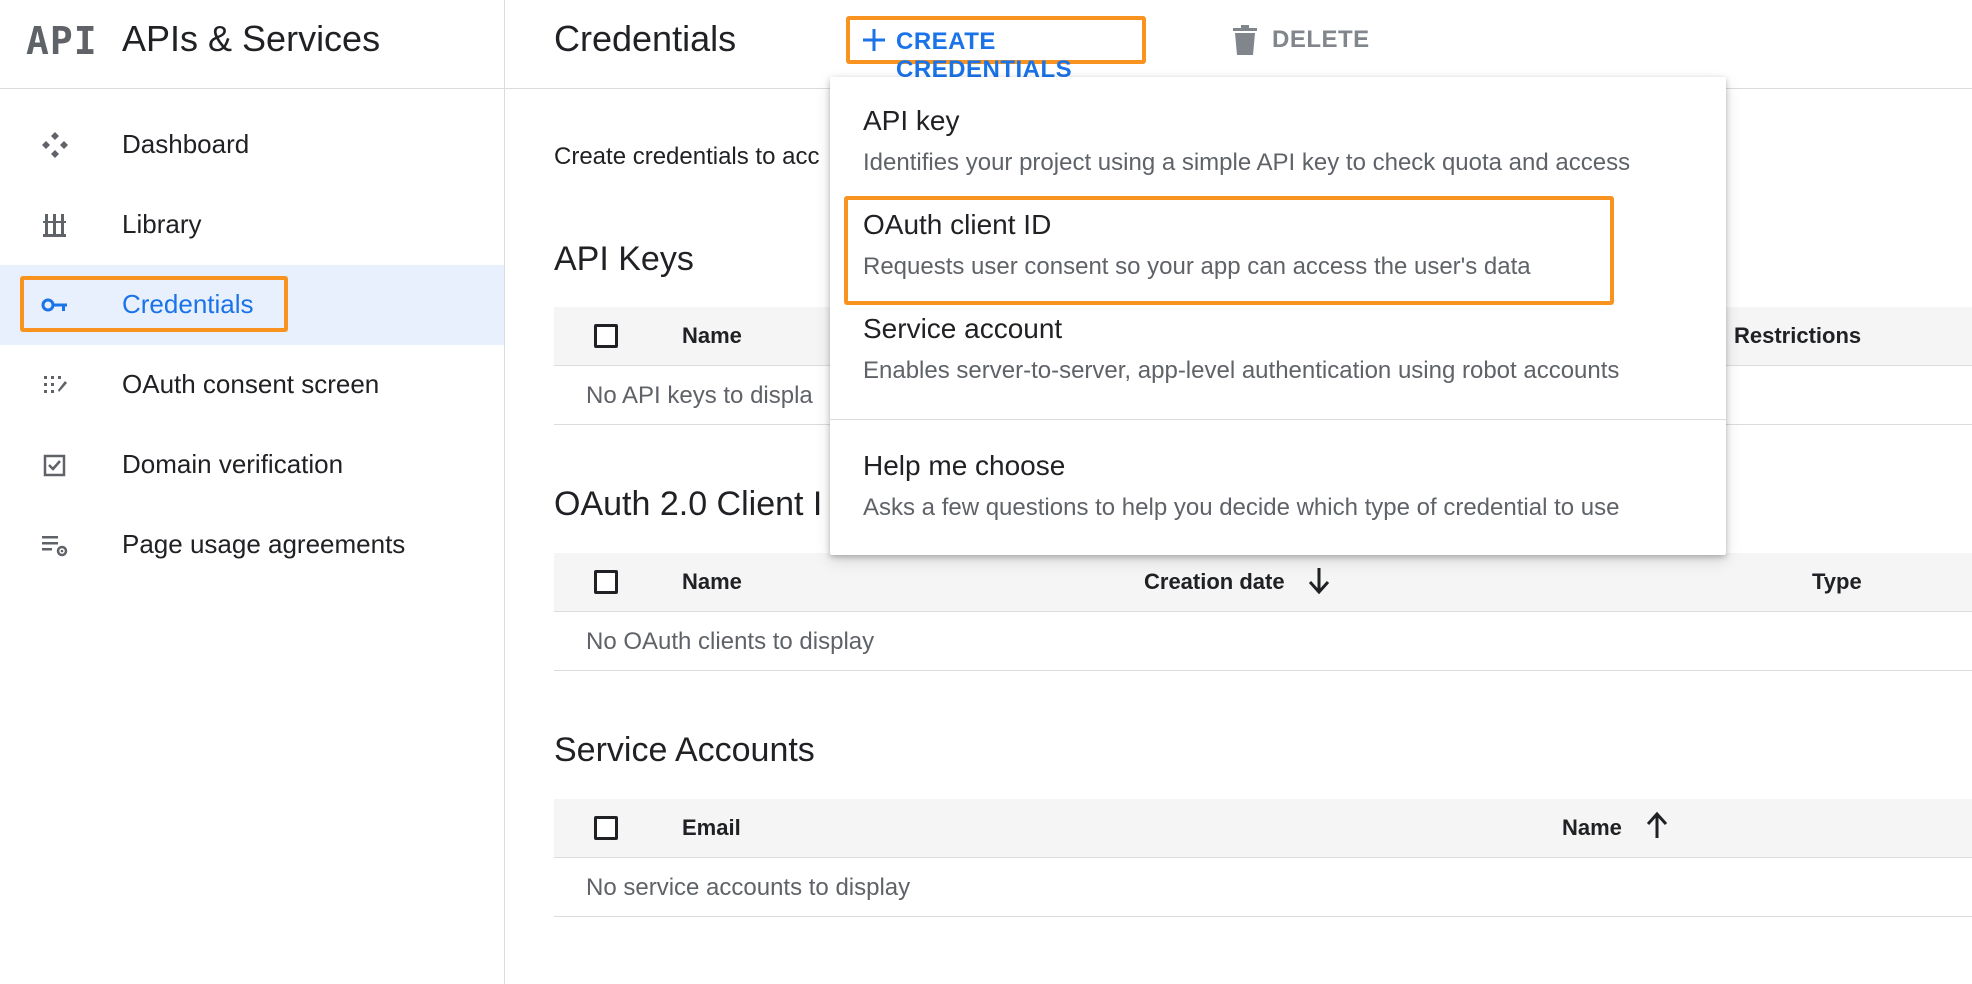  Describe the element at coordinates (154, 304) in the screenshot. I see `credentials-highlight` at that location.